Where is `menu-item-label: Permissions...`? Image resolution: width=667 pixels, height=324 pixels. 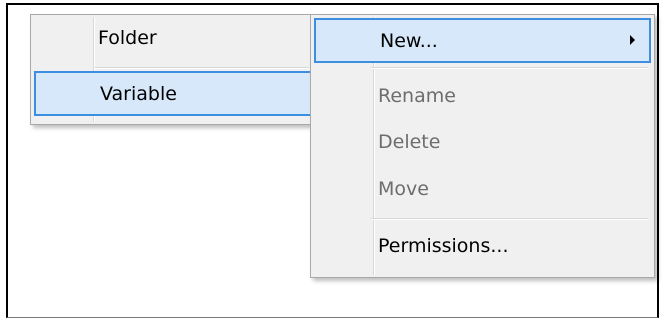 menu-item-label: Permissions... is located at coordinates (443, 246).